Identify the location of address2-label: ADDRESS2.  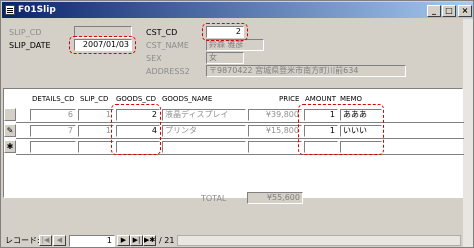
(168, 71).